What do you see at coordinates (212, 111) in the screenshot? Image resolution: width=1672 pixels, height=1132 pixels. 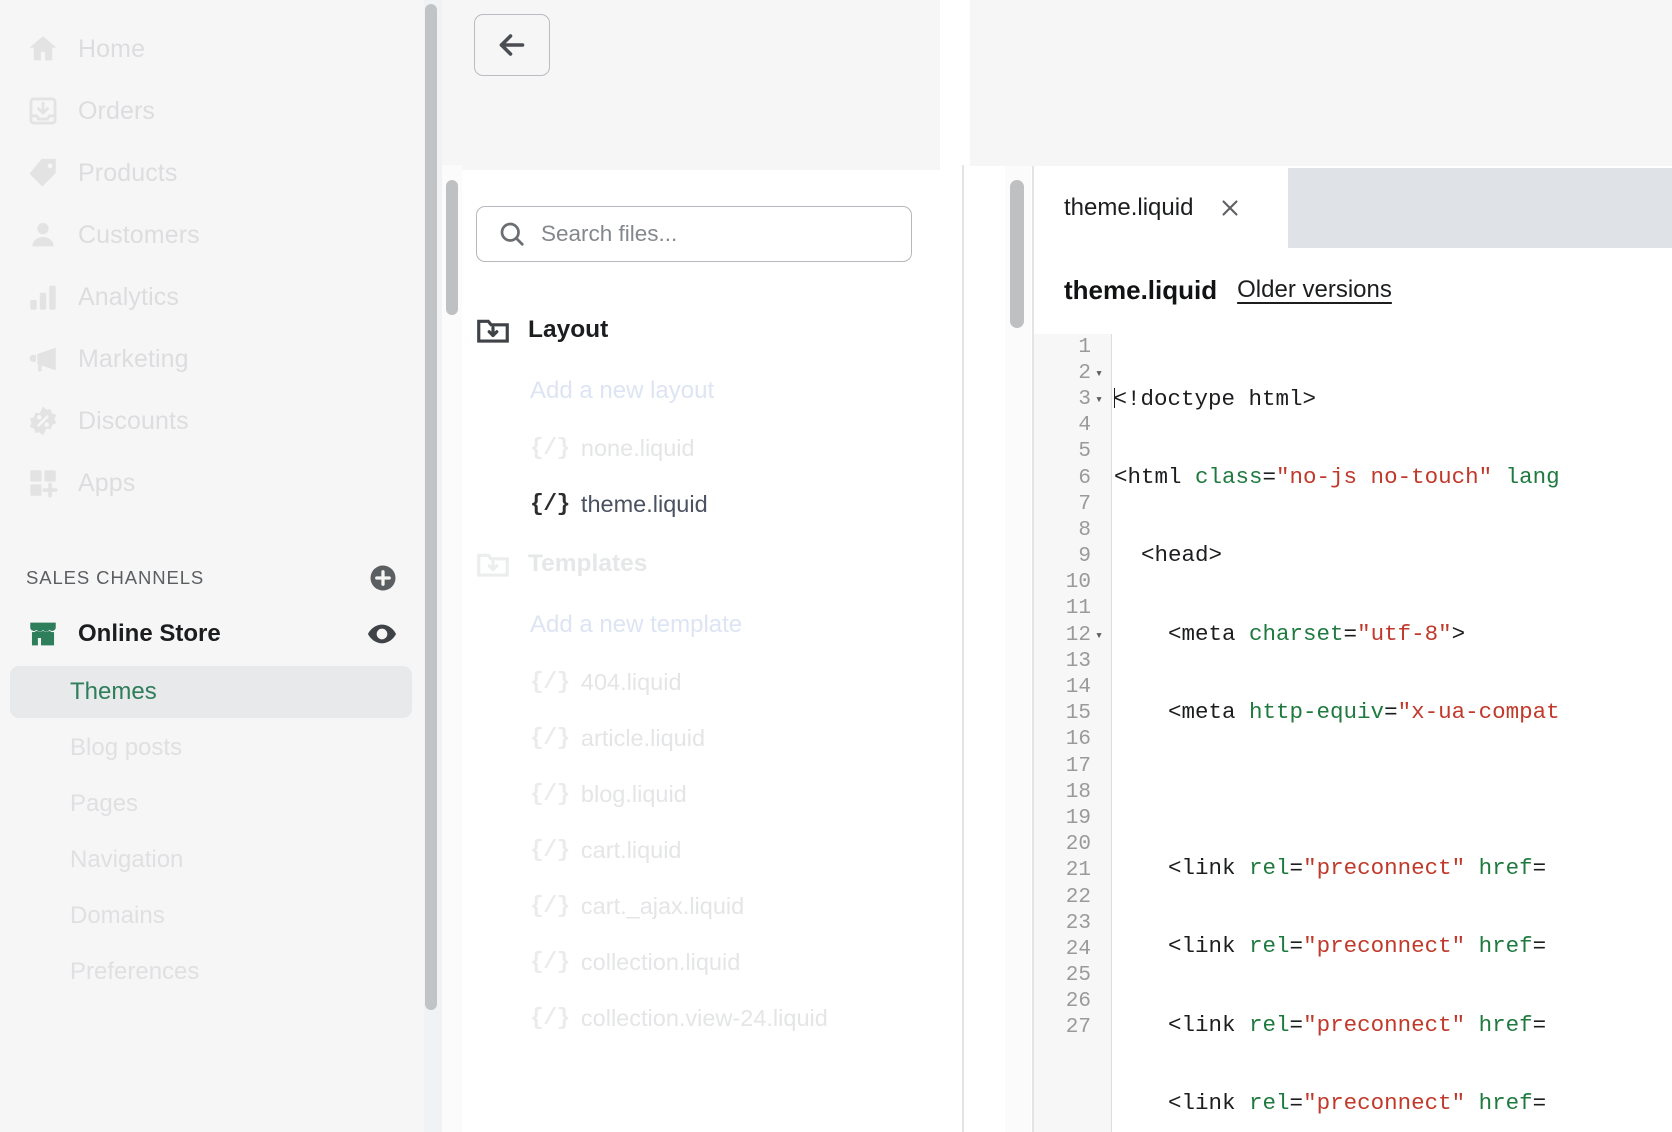 I see `sidebar-item-orders: Orders` at bounding box center [212, 111].